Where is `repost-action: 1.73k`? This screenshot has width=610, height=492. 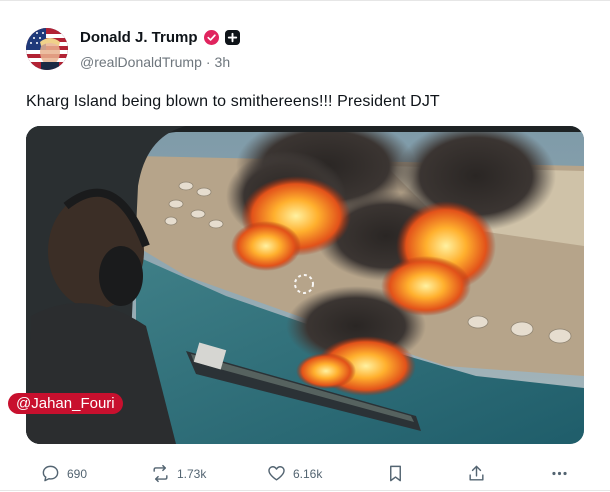 repost-action: 1.73k is located at coordinates (178, 473).